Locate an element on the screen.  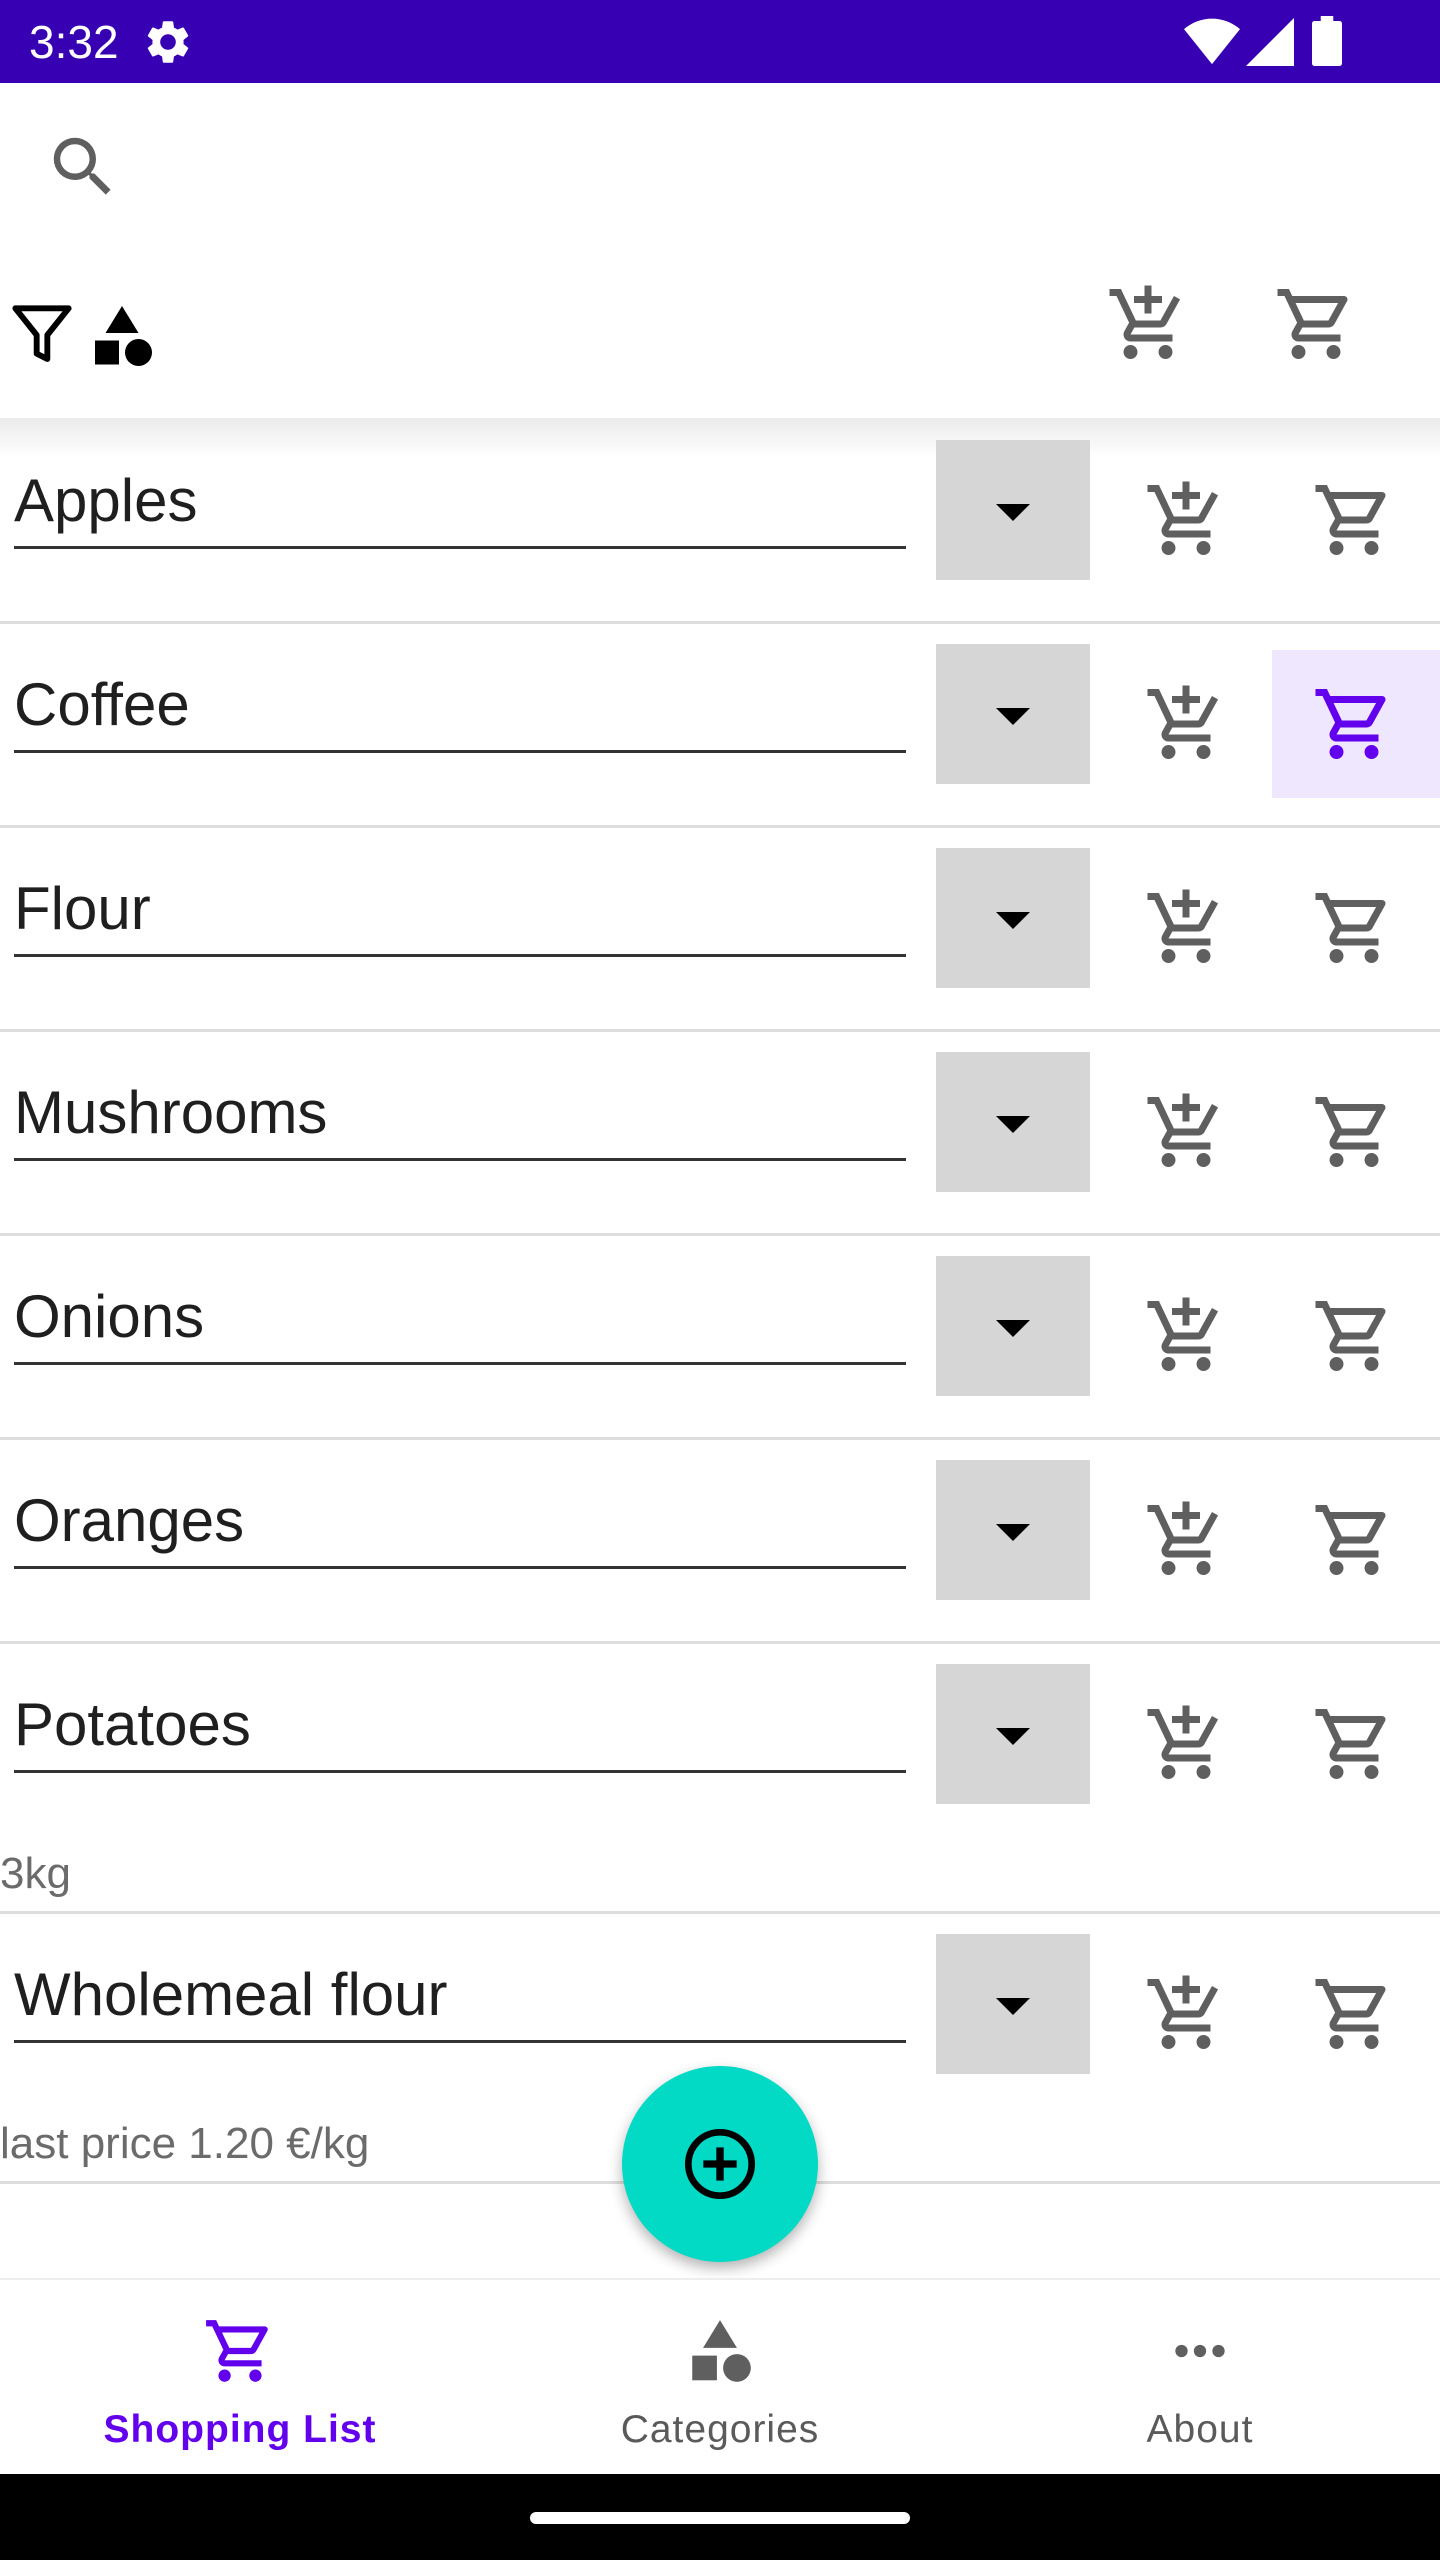
list-item: Oranges is located at coordinates (720, 1542).